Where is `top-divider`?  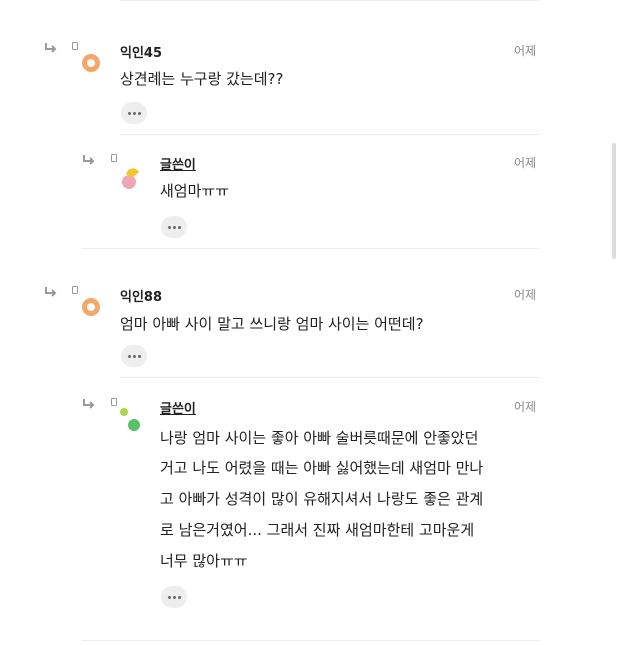
top-divider is located at coordinates (330, 0).